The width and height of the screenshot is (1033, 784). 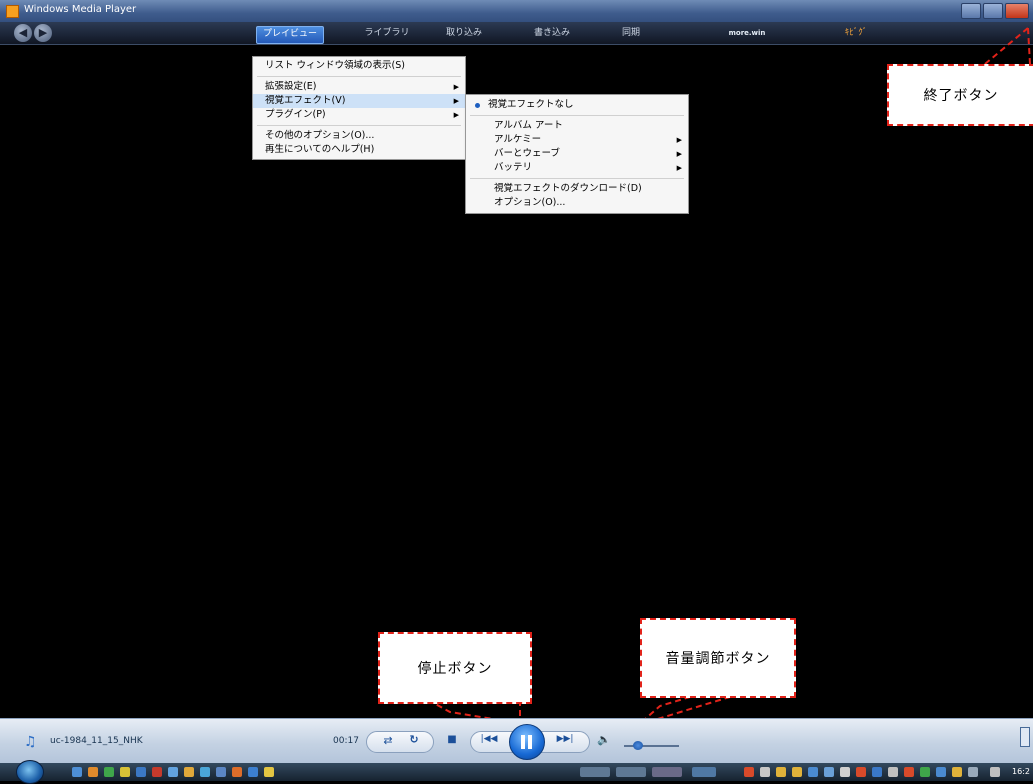 What do you see at coordinates (477, 105) in the screenshot?
I see `selected-bullet-icon` at bounding box center [477, 105].